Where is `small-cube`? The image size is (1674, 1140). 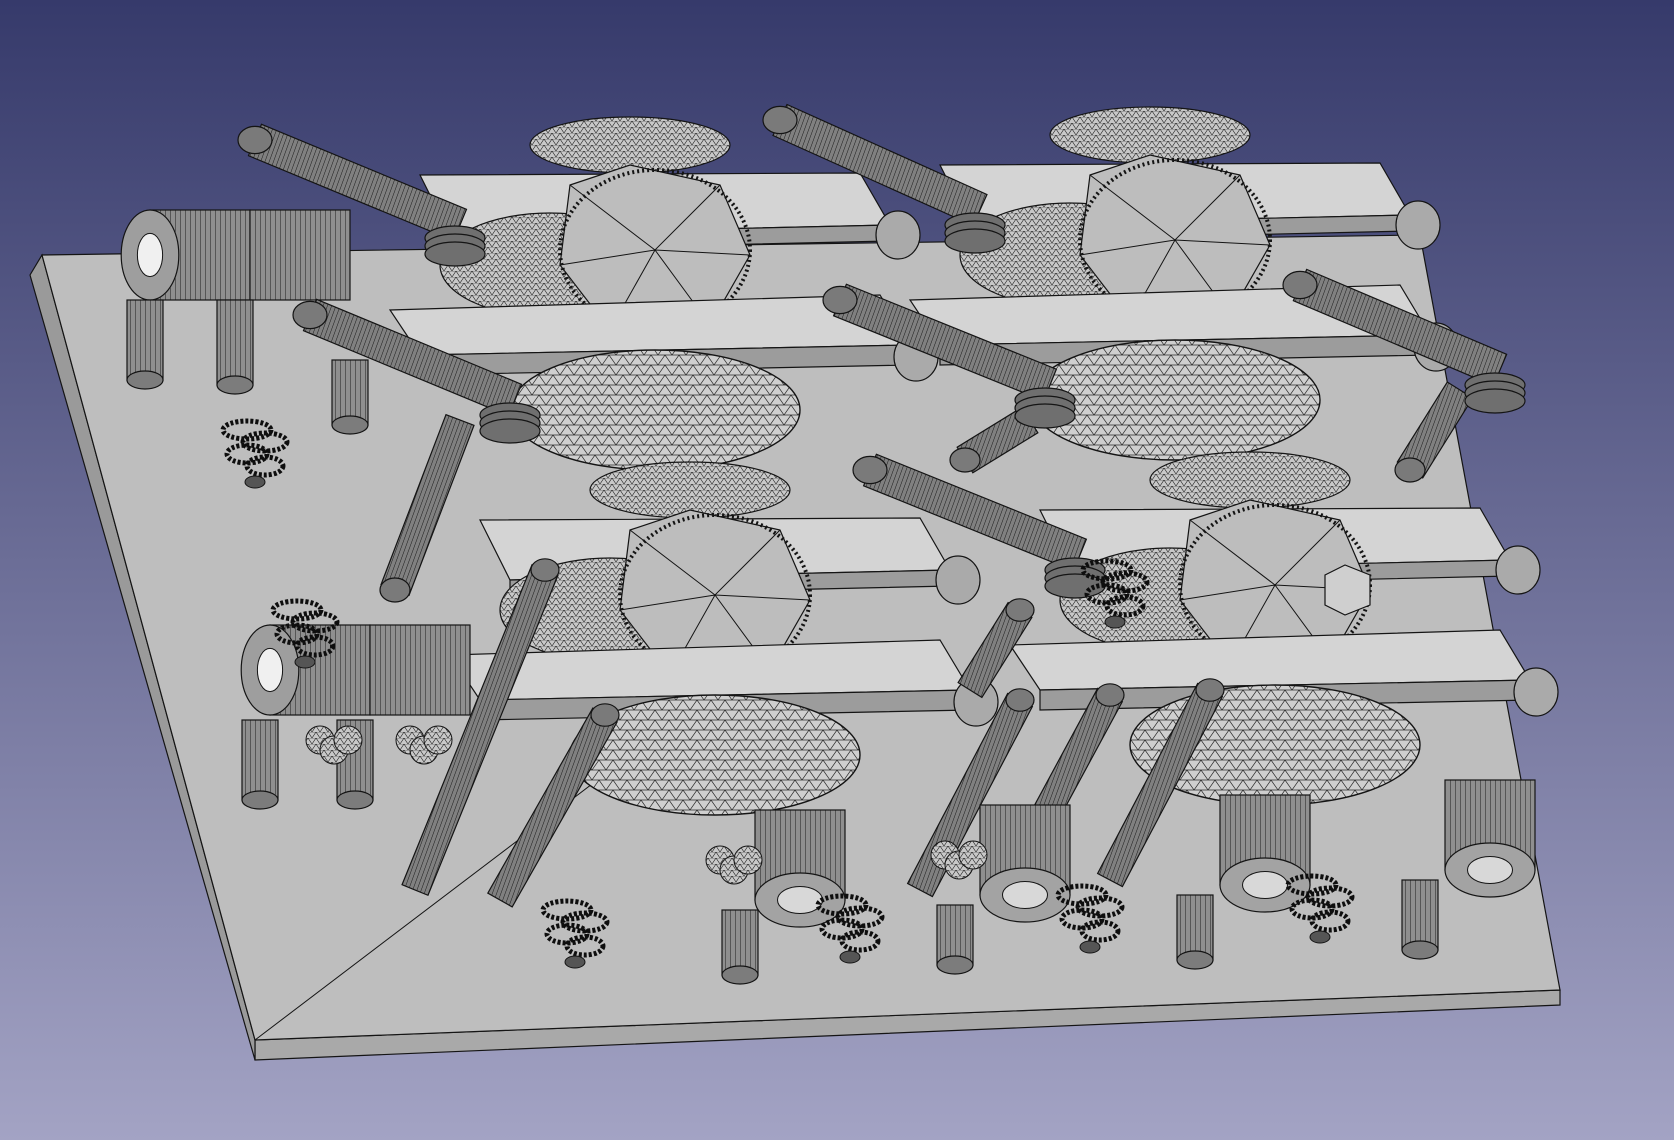
small-cube is located at coordinates (1347, 590).